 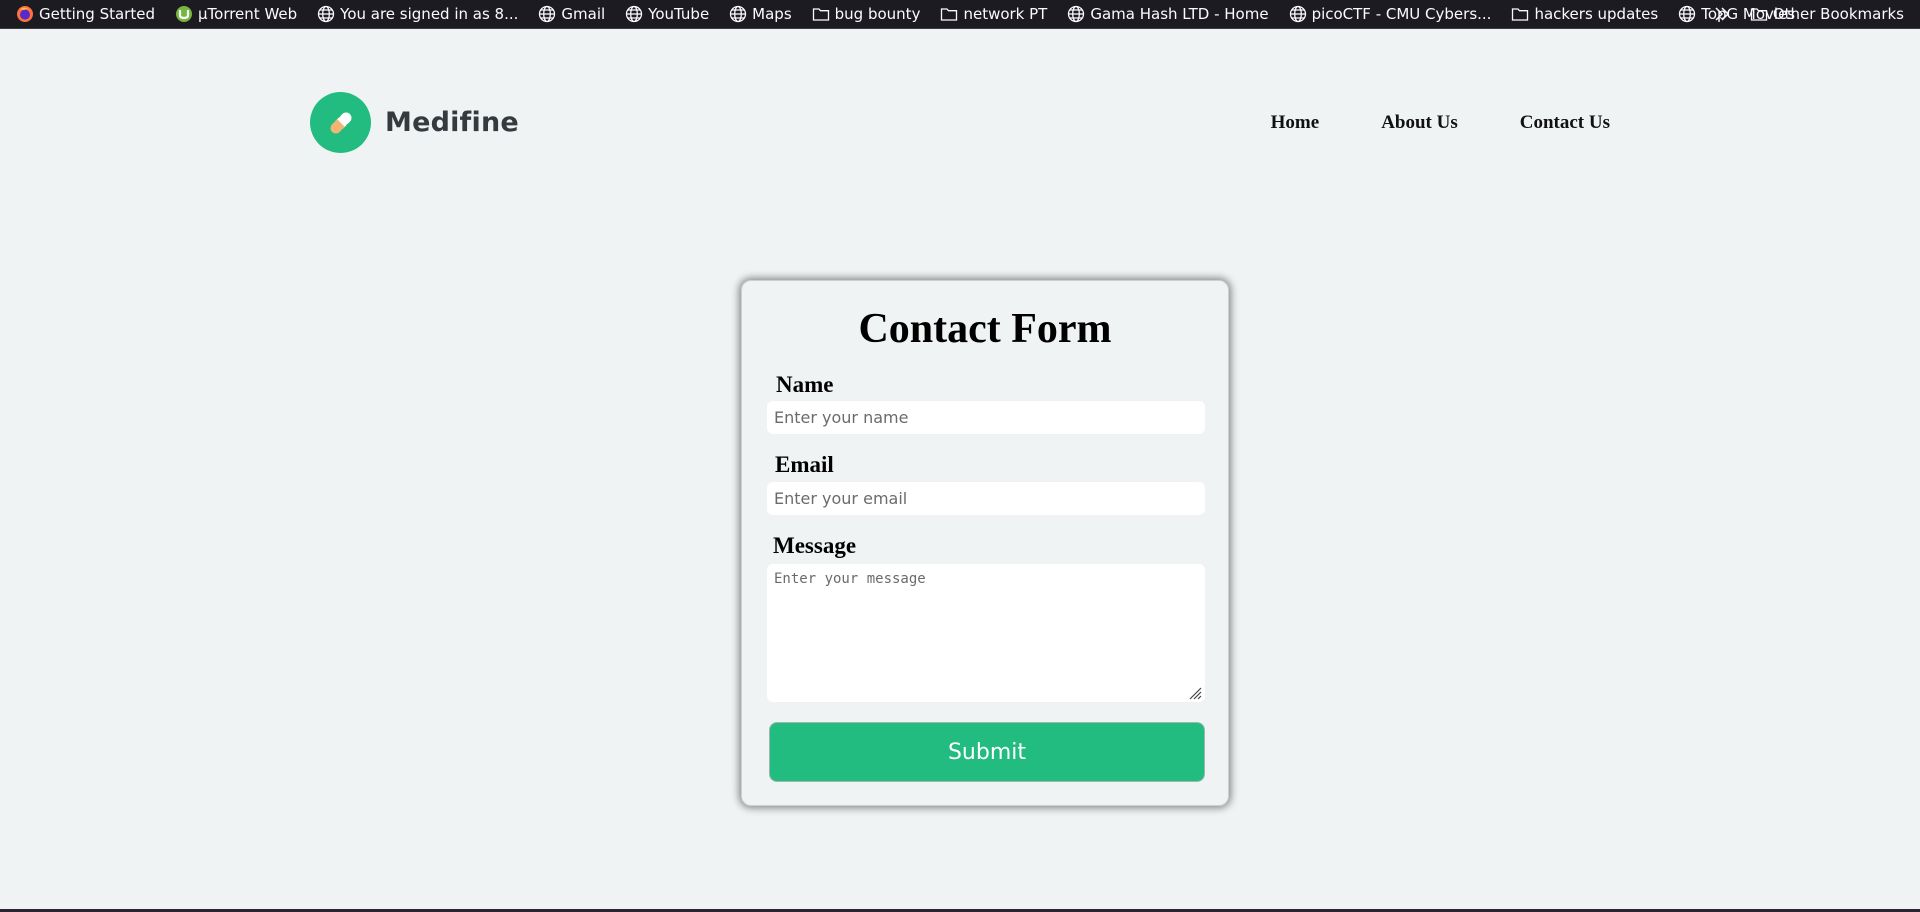 I want to click on brand: Medifine, so click(x=414, y=122).